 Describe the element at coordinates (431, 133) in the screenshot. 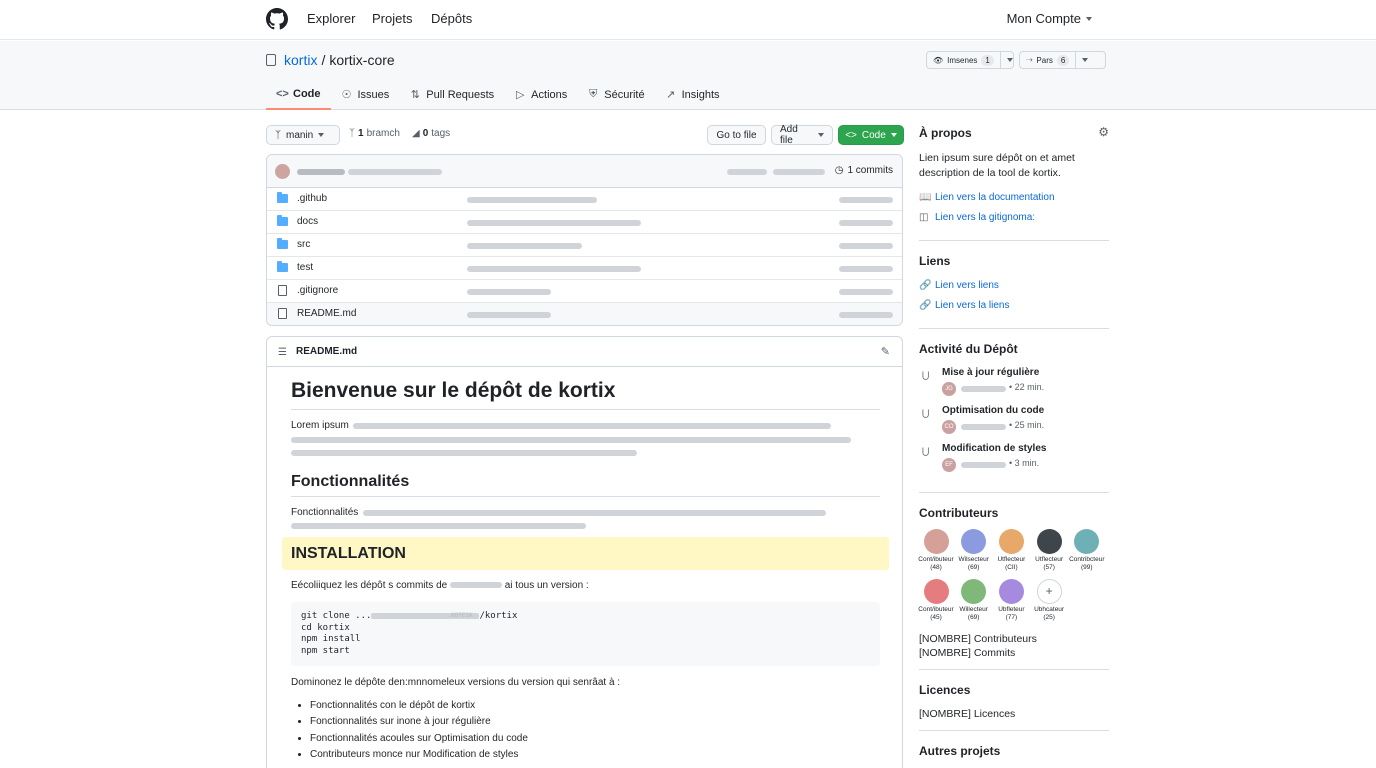

I see `tags-link: ◢ 0 tags` at that location.